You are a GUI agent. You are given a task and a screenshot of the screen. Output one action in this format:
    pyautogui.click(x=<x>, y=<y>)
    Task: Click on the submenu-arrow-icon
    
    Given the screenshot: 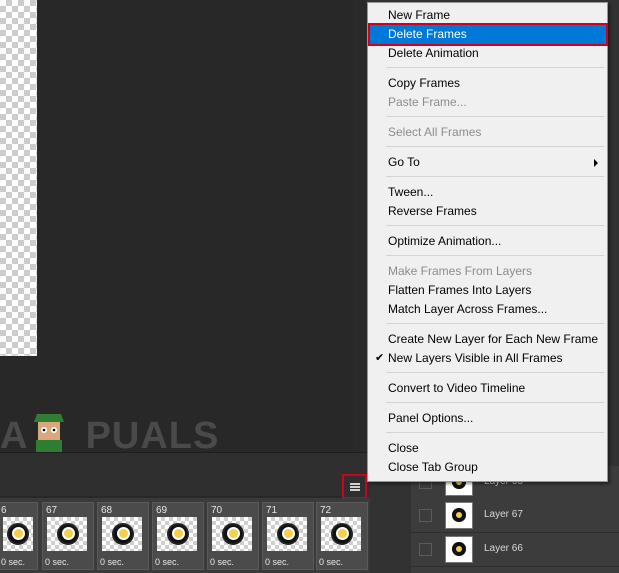 What is the action you would take?
    pyautogui.click(x=596, y=163)
    